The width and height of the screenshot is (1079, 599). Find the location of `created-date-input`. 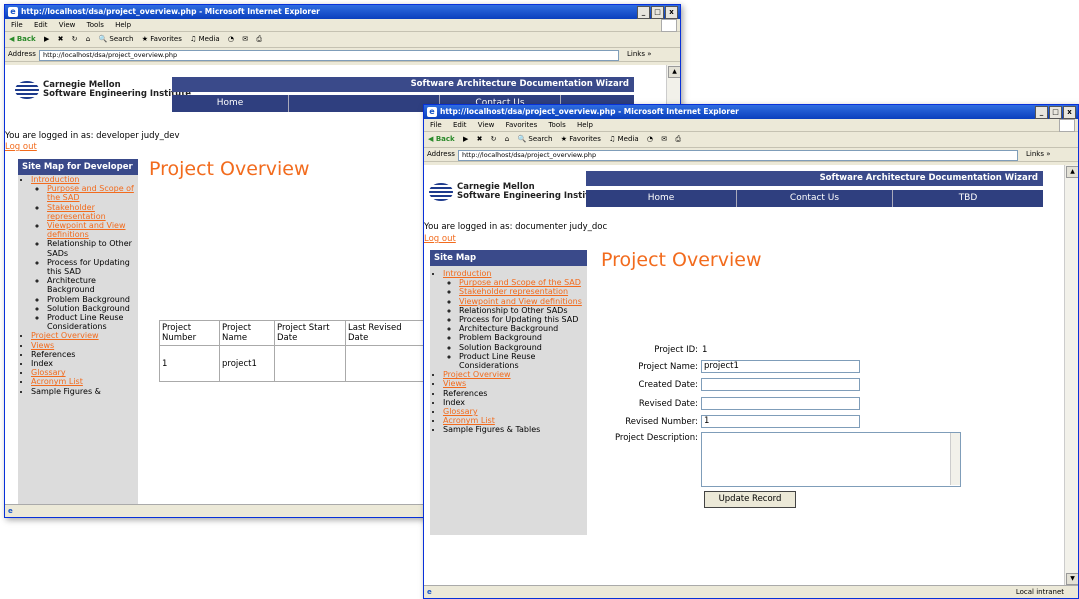

created-date-input is located at coordinates (780, 384).